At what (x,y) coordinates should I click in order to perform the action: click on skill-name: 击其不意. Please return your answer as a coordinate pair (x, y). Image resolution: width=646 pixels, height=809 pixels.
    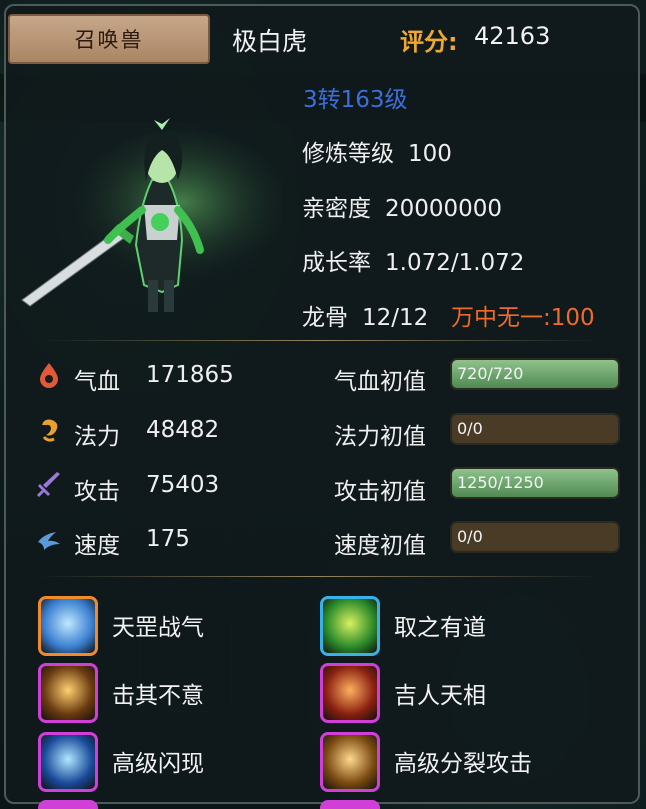
    Looking at the image, I should click on (158, 696).